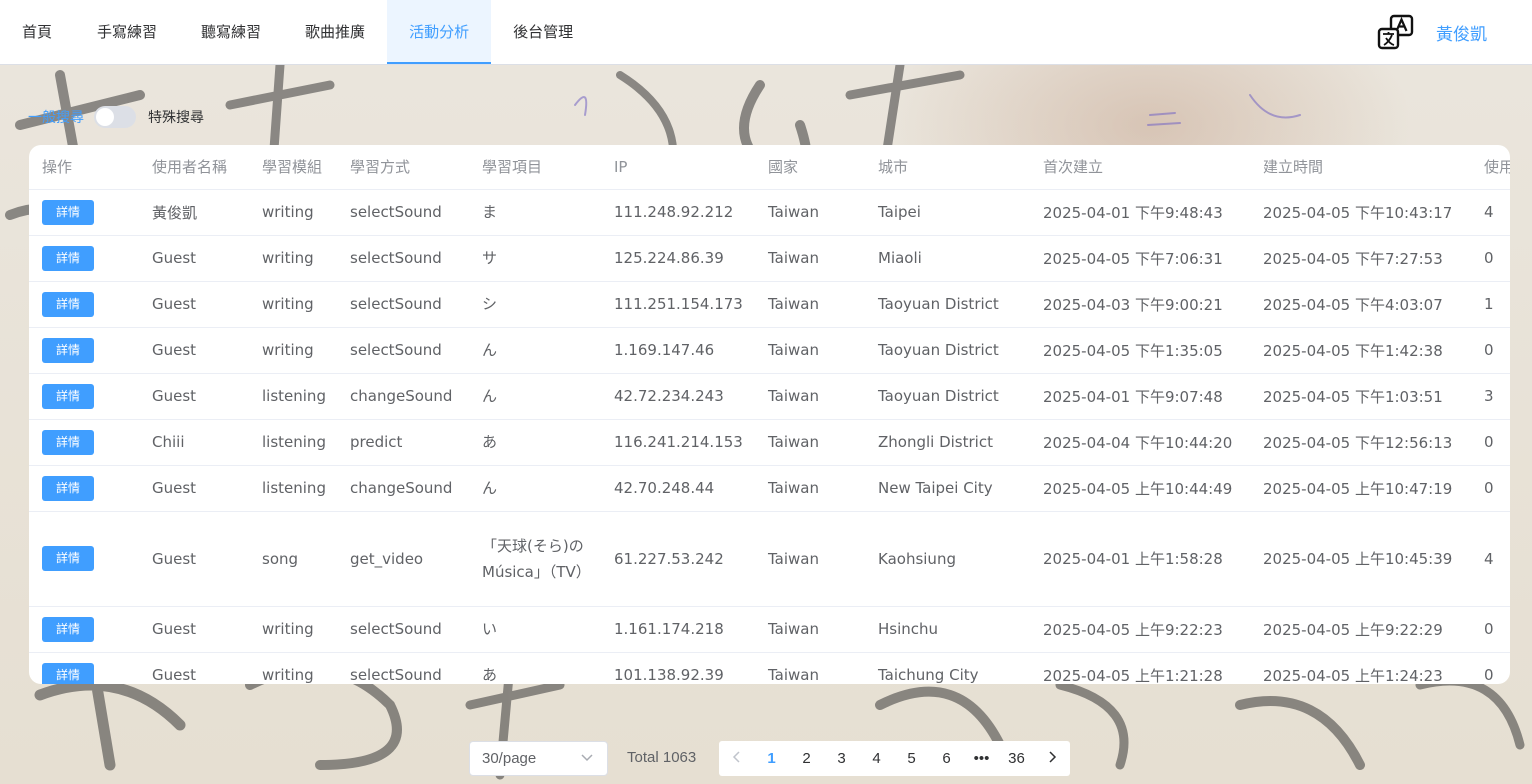 This screenshot has height=784, width=1532. Describe the element at coordinates (678, 304) in the screenshot. I see `cell-ip: 111.251.154.173` at that location.